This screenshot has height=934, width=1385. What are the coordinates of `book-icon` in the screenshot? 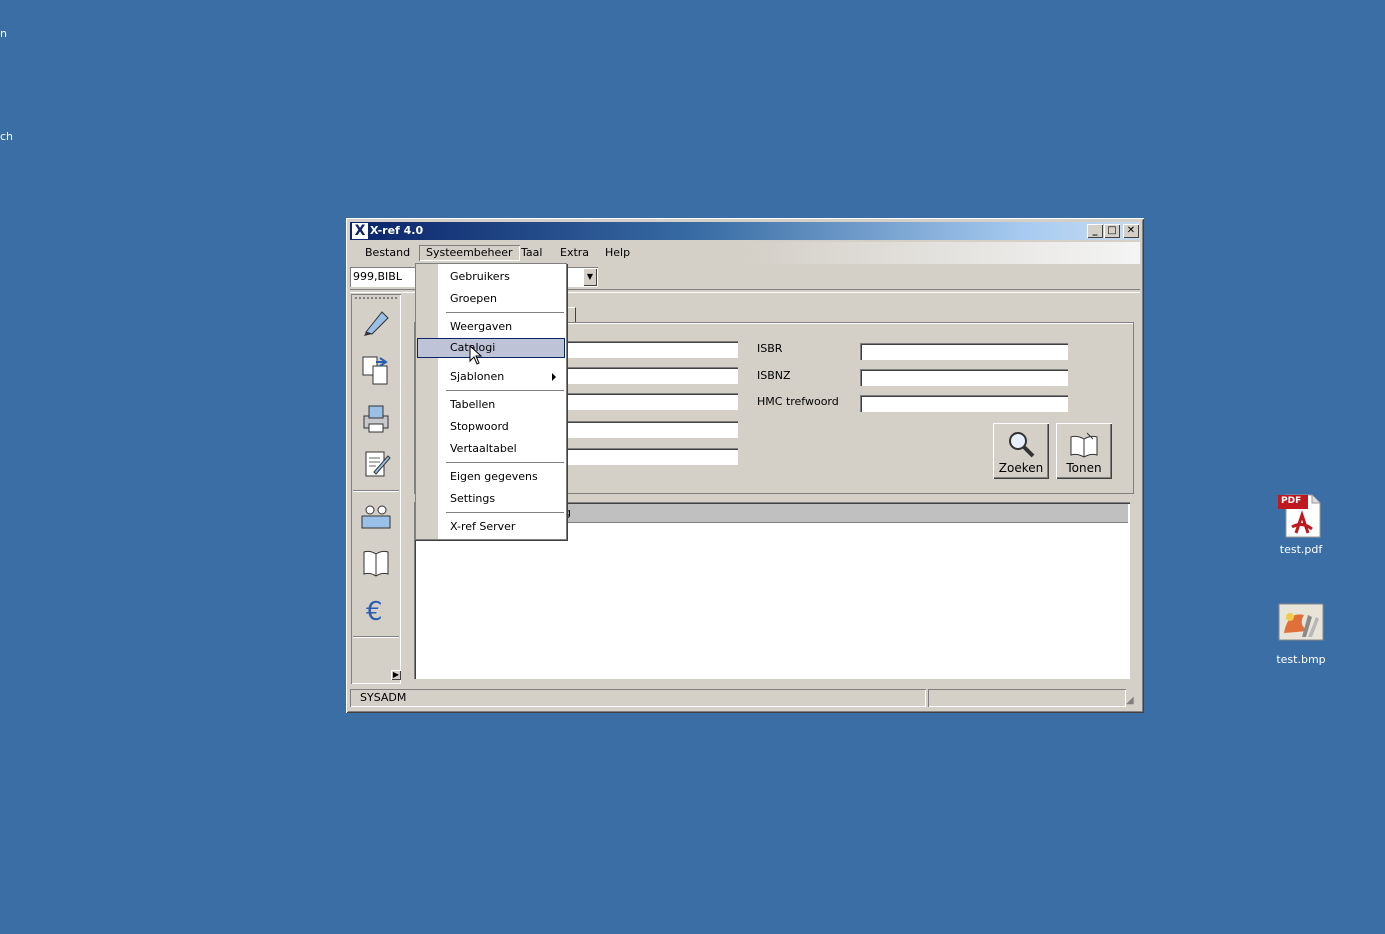 It's located at (376, 562).